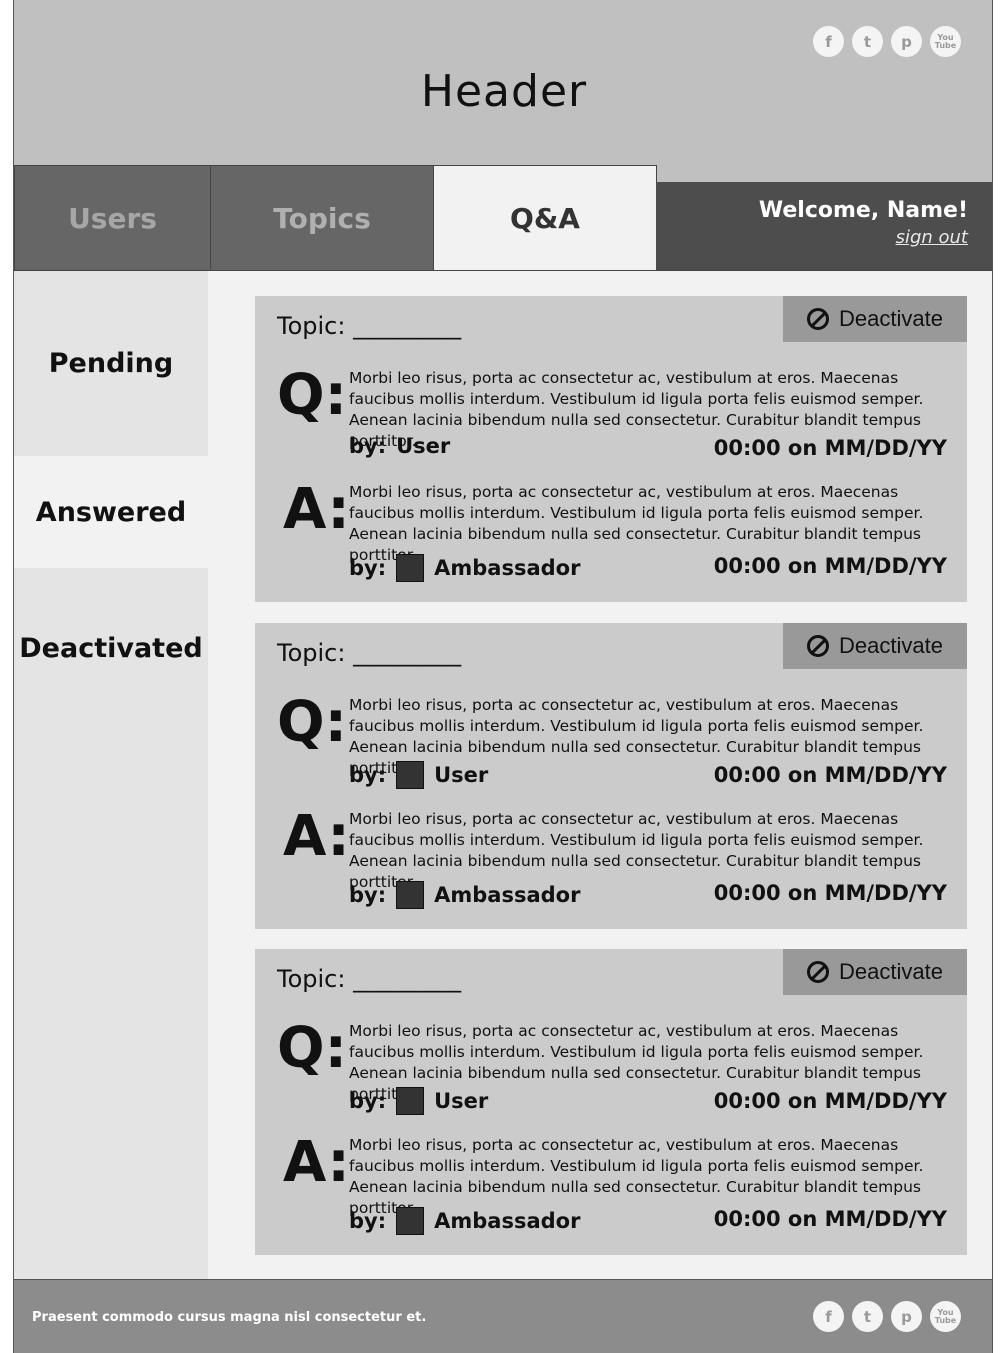 The width and height of the screenshot is (1000, 1353). What do you see at coordinates (111, 648) in the screenshot?
I see `sidebar-item-deactivated: Deactivated` at bounding box center [111, 648].